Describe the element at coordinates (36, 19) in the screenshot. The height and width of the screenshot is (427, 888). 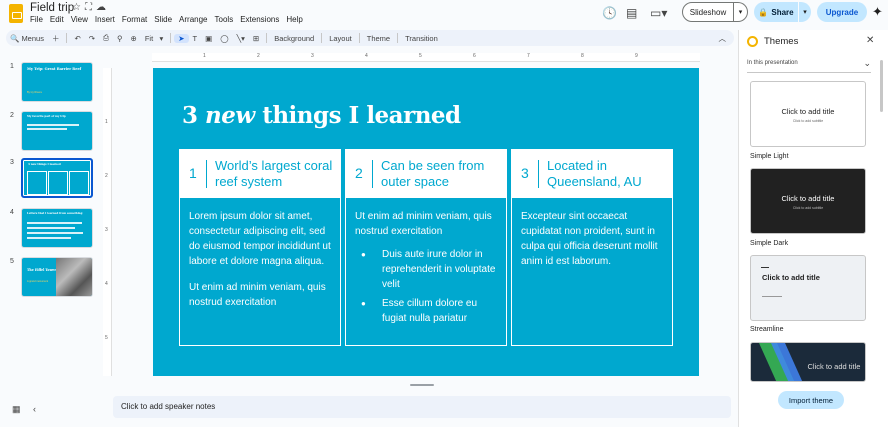
I see `menu-file: File` at that location.